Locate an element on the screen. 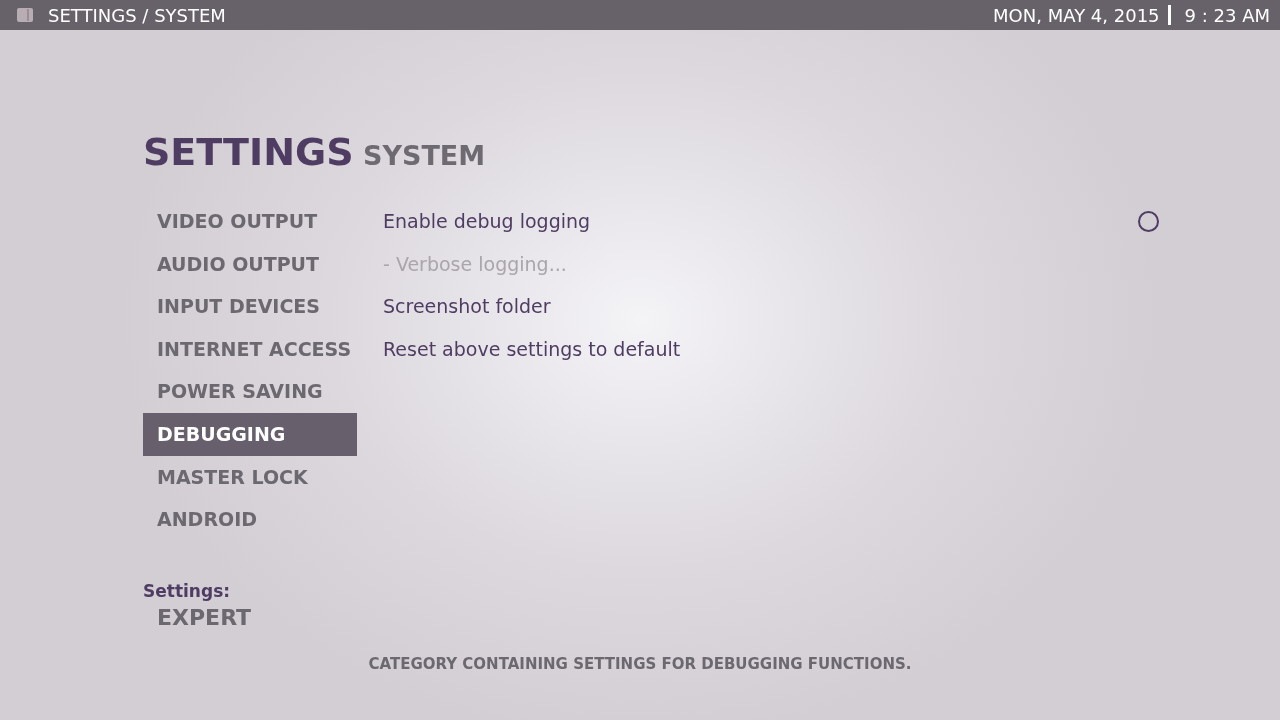 Image resolution: width=1280 pixels, height=720 pixels. breadcrumb-title: SETTINGS / SYSTEM is located at coordinates (137, 15).